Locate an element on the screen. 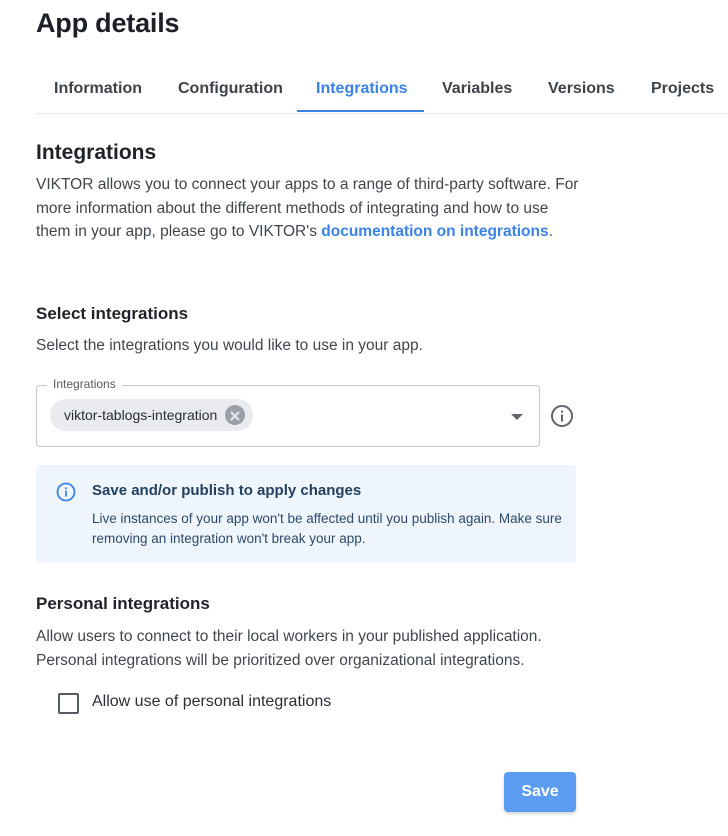  close-circle-icon is located at coordinates (235, 415).